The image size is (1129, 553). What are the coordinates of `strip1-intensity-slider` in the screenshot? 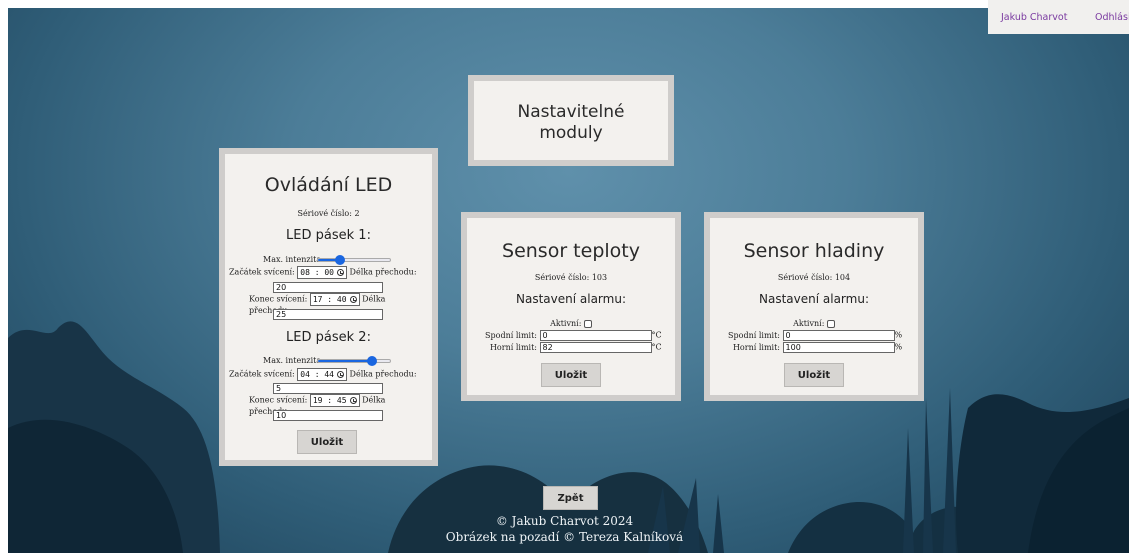 It's located at (354, 260).